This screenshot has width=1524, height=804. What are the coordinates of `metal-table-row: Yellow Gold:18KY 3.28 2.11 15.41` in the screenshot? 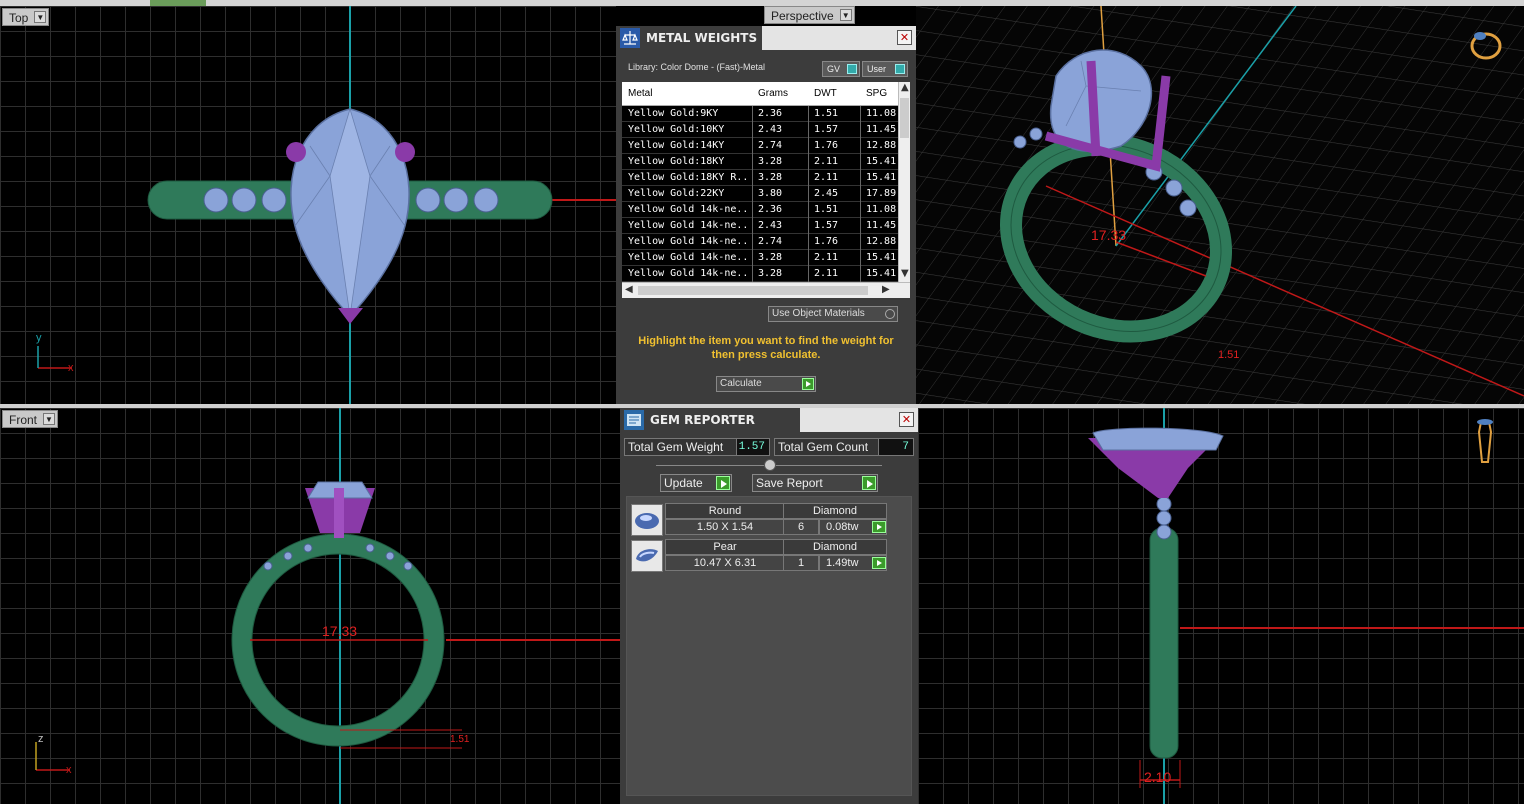 It's located at (760, 162).